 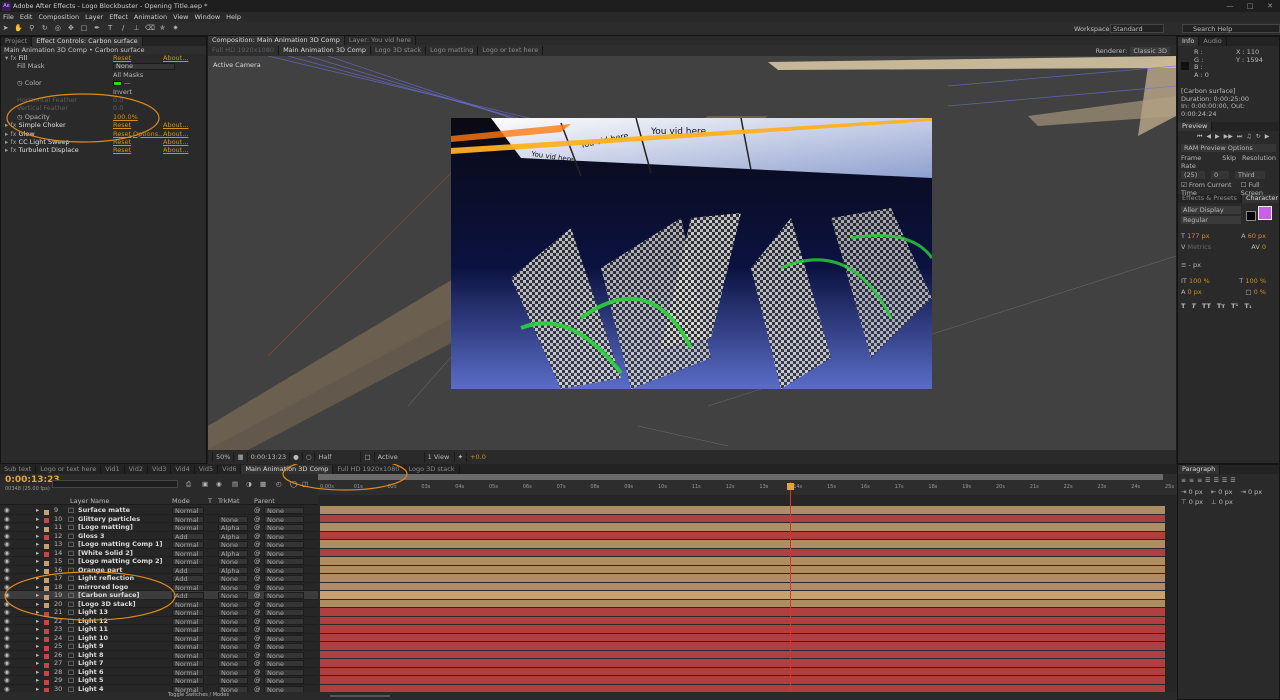 What do you see at coordinates (1247, 306) in the screenshot?
I see `subscript-icon: T₁` at bounding box center [1247, 306].